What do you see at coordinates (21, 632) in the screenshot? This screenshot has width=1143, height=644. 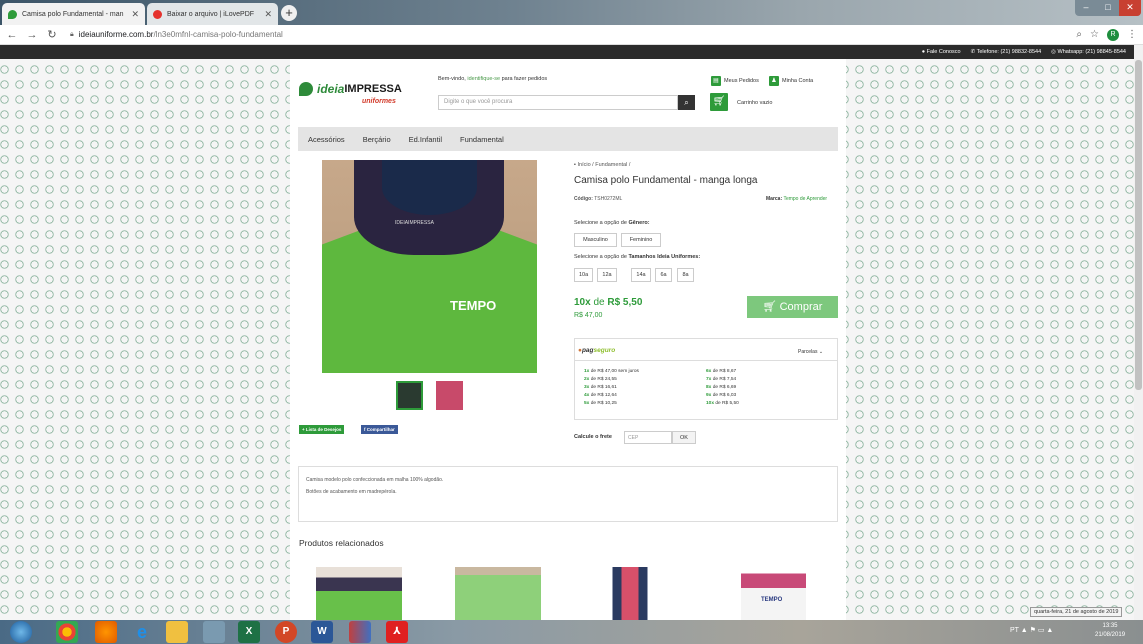 I see `start-button-icon` at bounding box center [21, 632].